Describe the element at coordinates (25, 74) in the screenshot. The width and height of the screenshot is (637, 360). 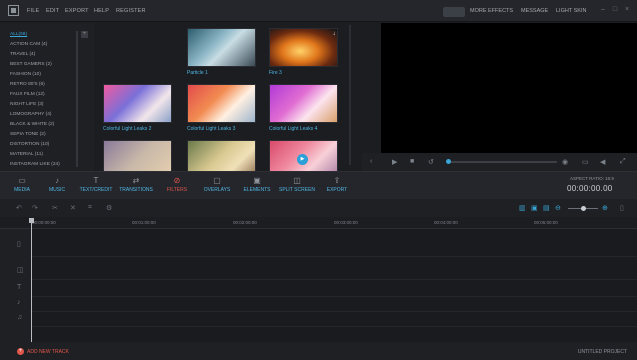
I see `category-item: FASHION (10)` at that location.